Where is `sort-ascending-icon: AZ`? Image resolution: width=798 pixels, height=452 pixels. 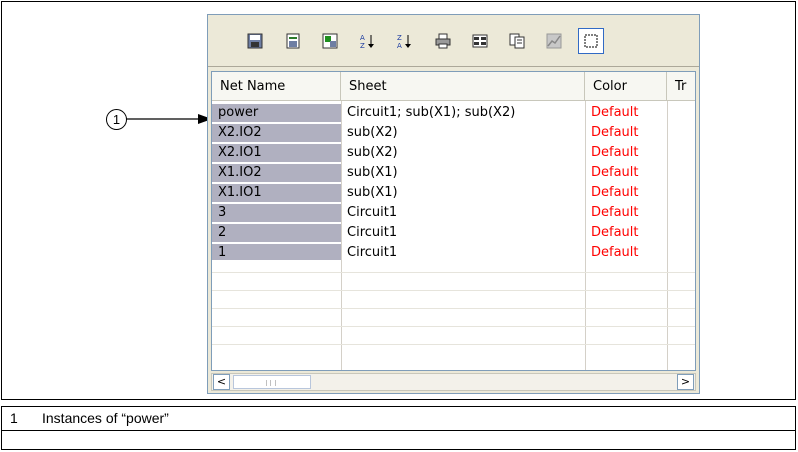
sort-ascending-icon: AZ is located at coordinates (367, 41).